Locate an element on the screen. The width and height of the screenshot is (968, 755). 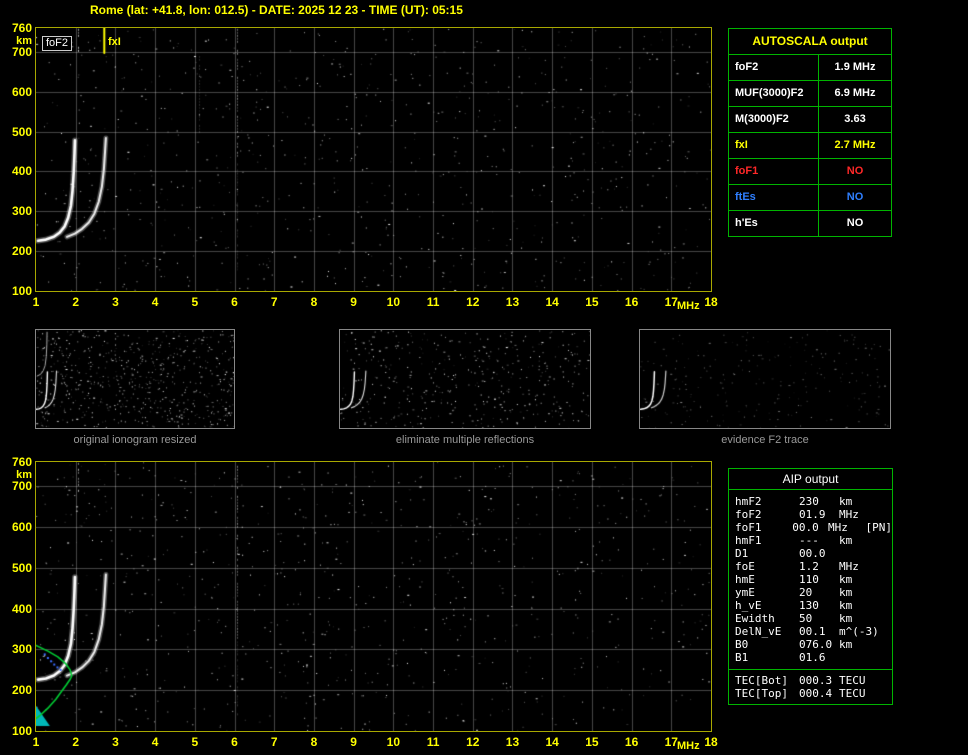
aip-row-TEC[Bot]: TEC[Bot] 000.3 TECU is located at coordinates (810, 680).